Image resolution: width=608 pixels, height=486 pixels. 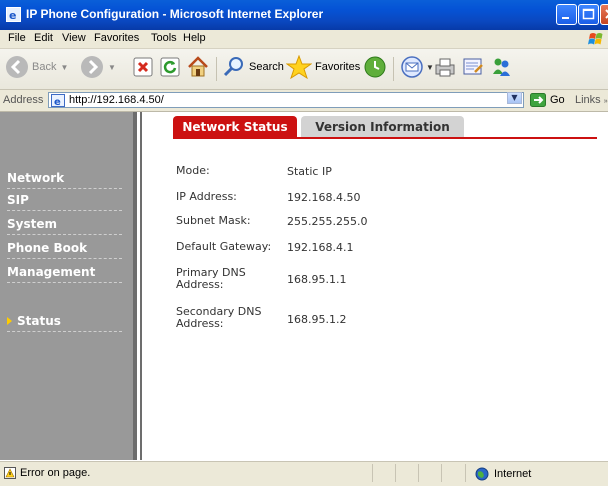 What do you see at coordinates (219, 317) in the screenshot?
I see `secondary-dns-label: Secondary DNS Address:` at bounding box center [219, 317].